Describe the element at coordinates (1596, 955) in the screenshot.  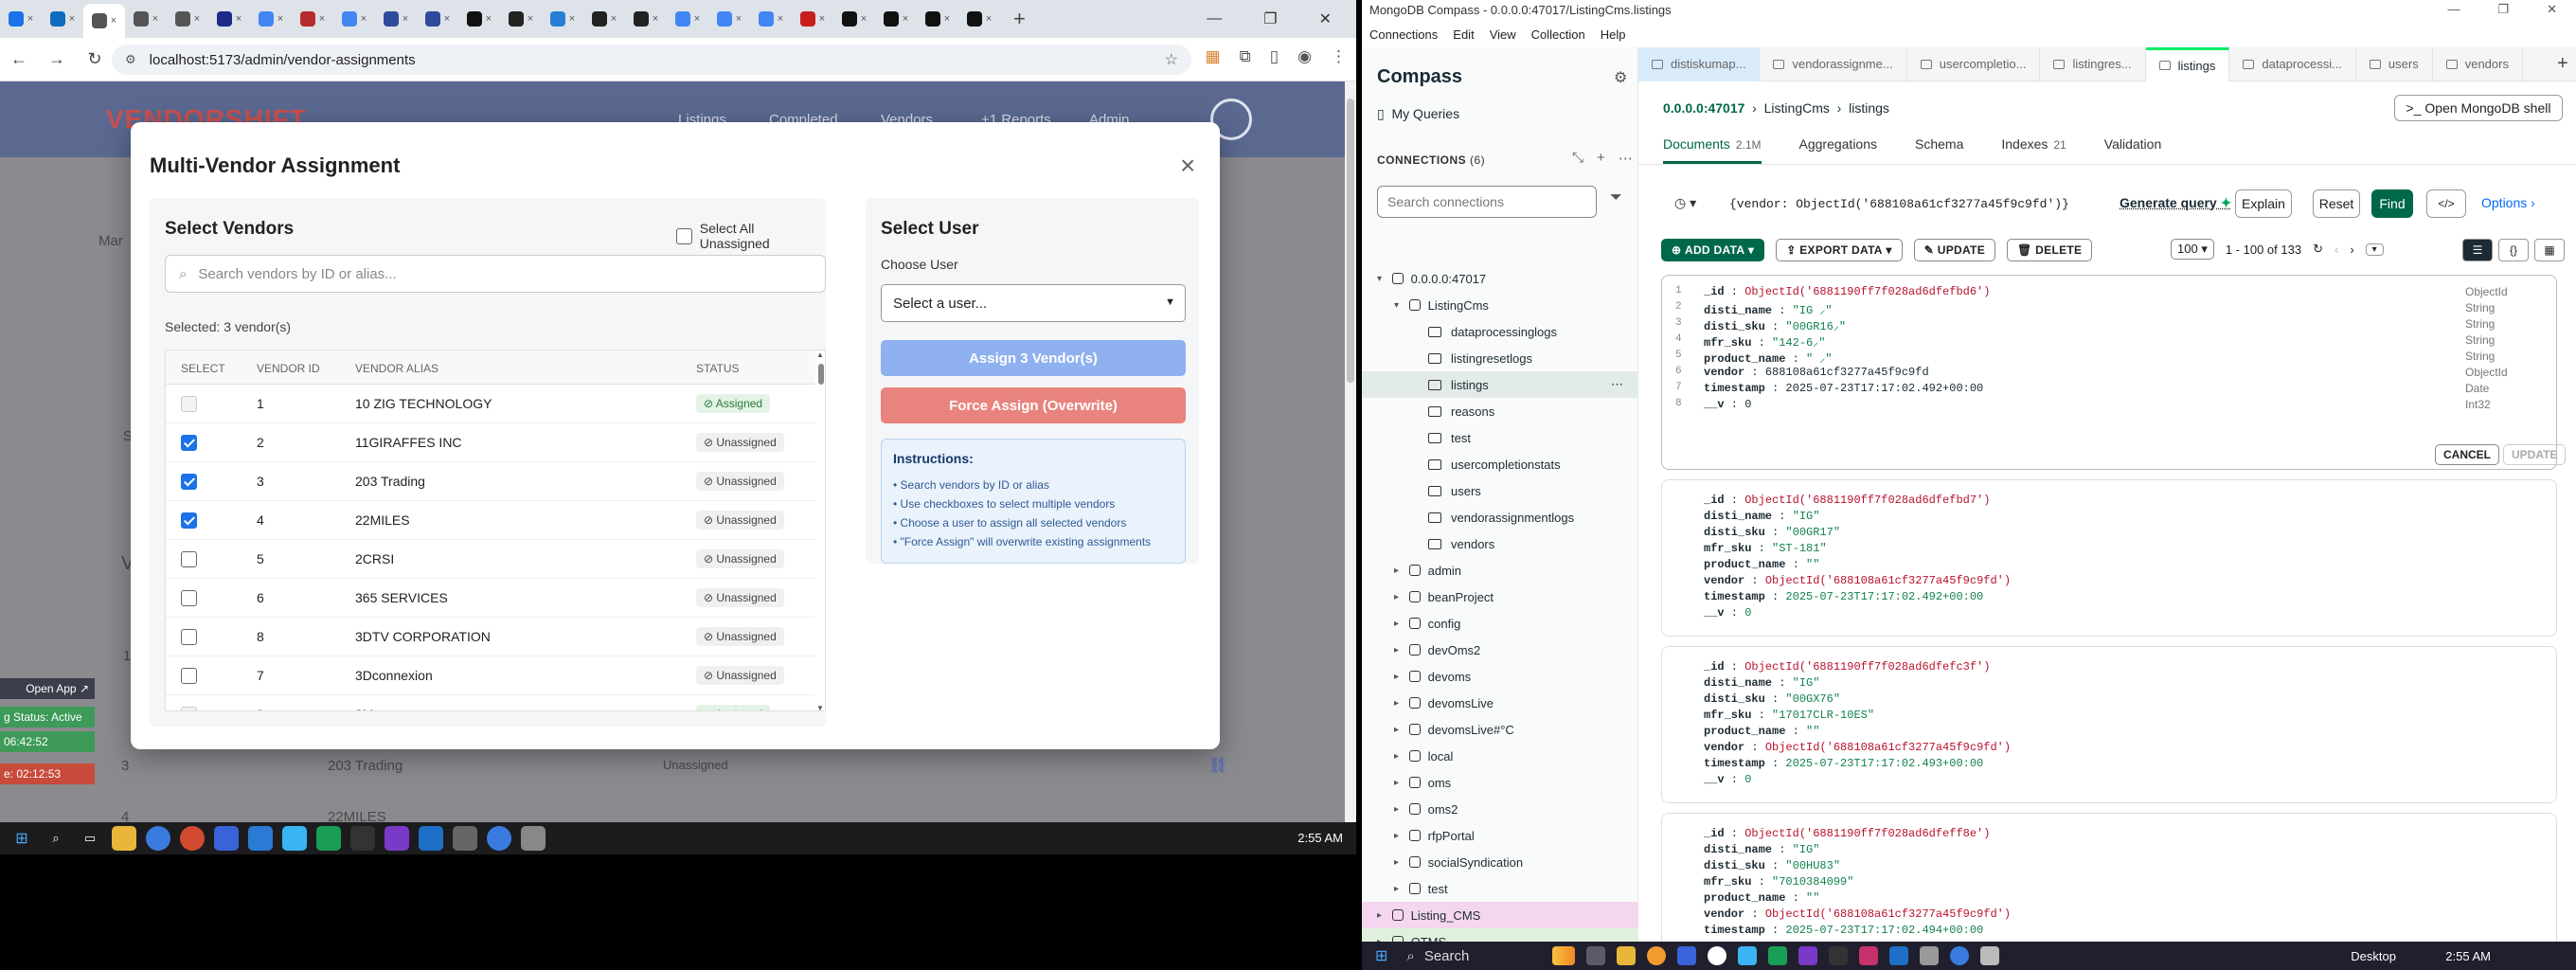
I see `task-view-icon` at that location.